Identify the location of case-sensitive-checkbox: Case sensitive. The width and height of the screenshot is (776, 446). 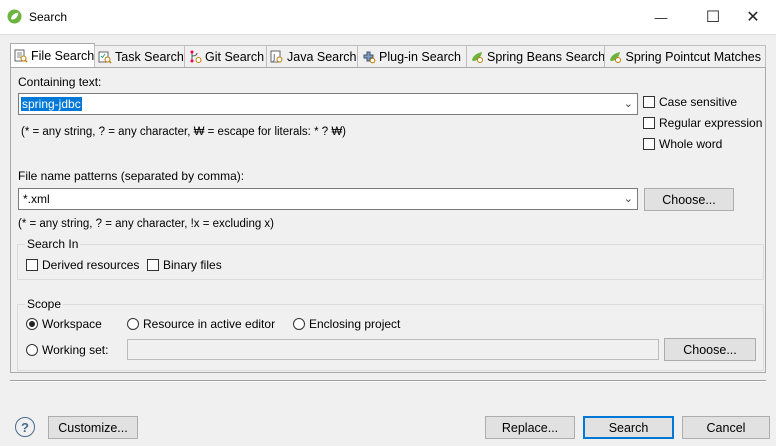
(690, 102).